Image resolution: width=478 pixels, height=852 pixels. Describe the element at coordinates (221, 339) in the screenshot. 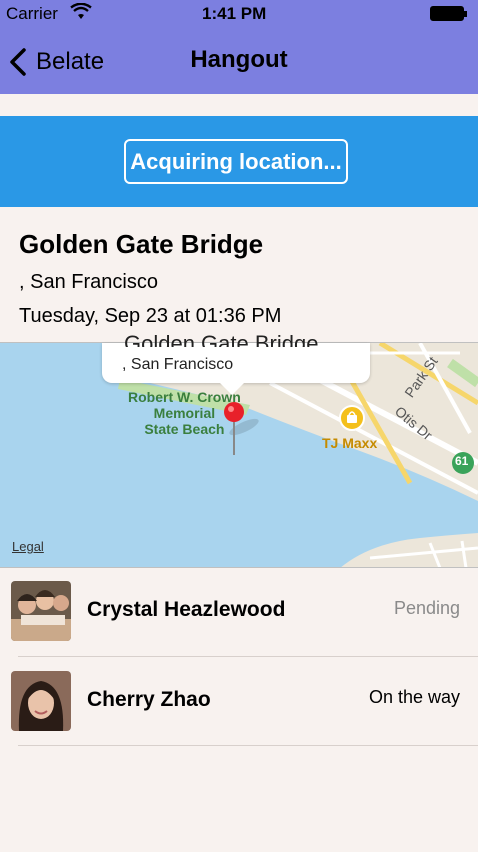

I see `callout-title: Golden Gate Bridge` at that location.